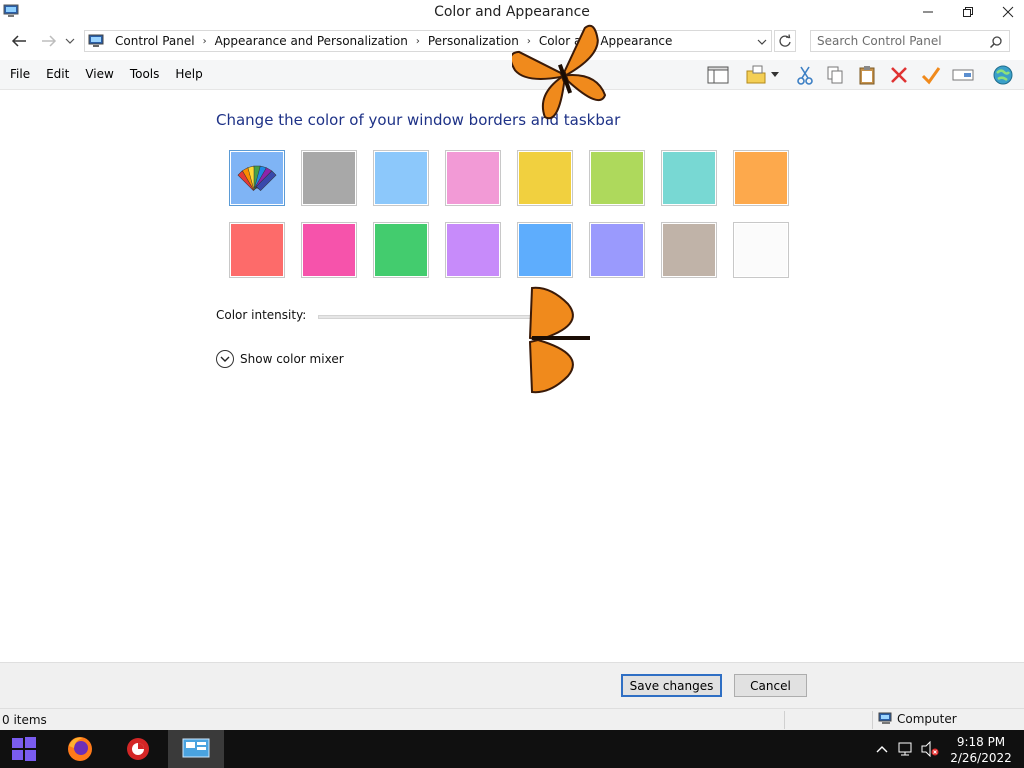 The image size is (1024, 768). I want to click on layout-button, so click(718, 75).